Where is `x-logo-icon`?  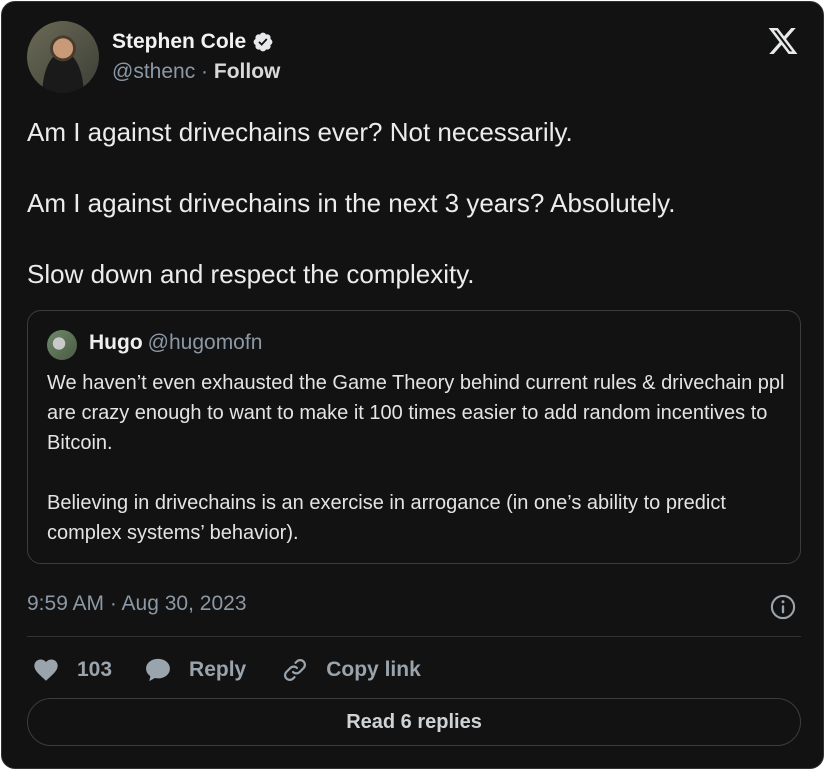
x-logo-icon is located at coordinates (783, 41).